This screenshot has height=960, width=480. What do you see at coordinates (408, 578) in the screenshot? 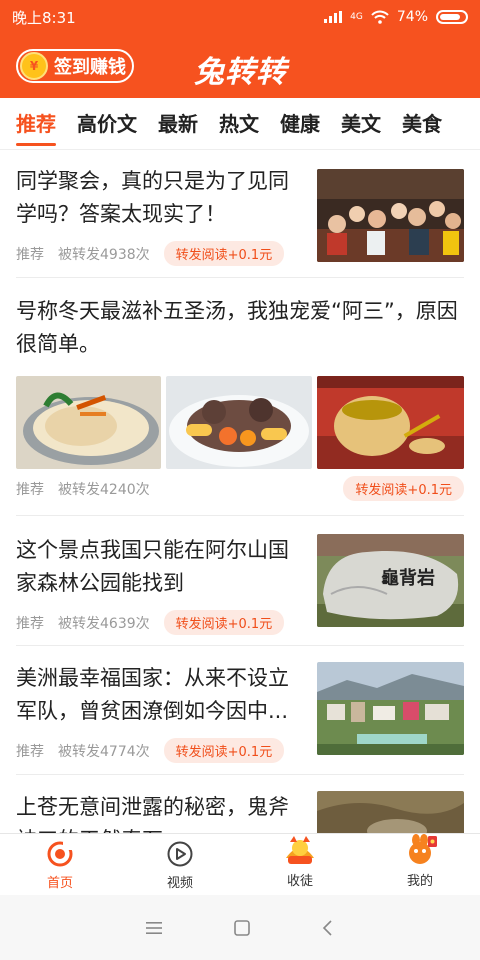
I see `stone-inscription: 龜背岩` at bounding box center [408, 578].